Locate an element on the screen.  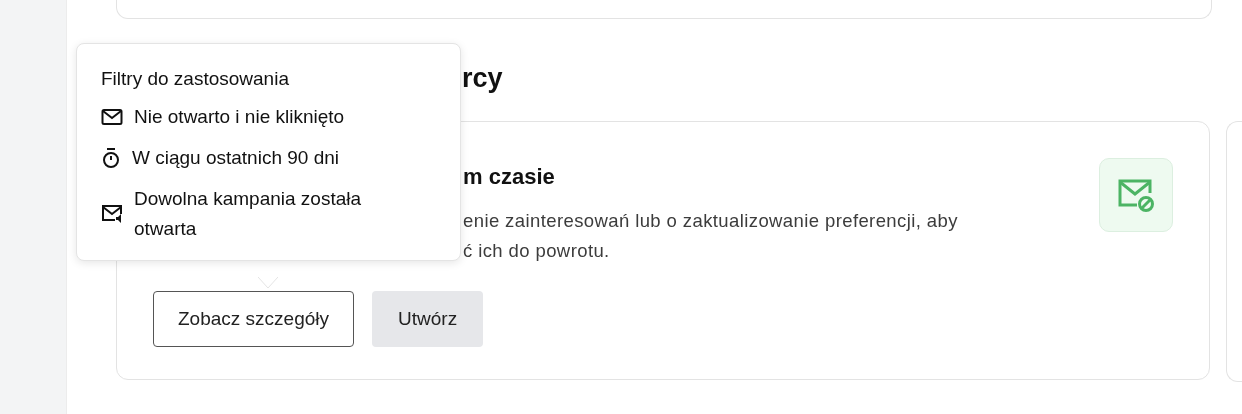
filter-item-text: W ciągu ostatnich 90 dni is located at coordinates (235, 158).